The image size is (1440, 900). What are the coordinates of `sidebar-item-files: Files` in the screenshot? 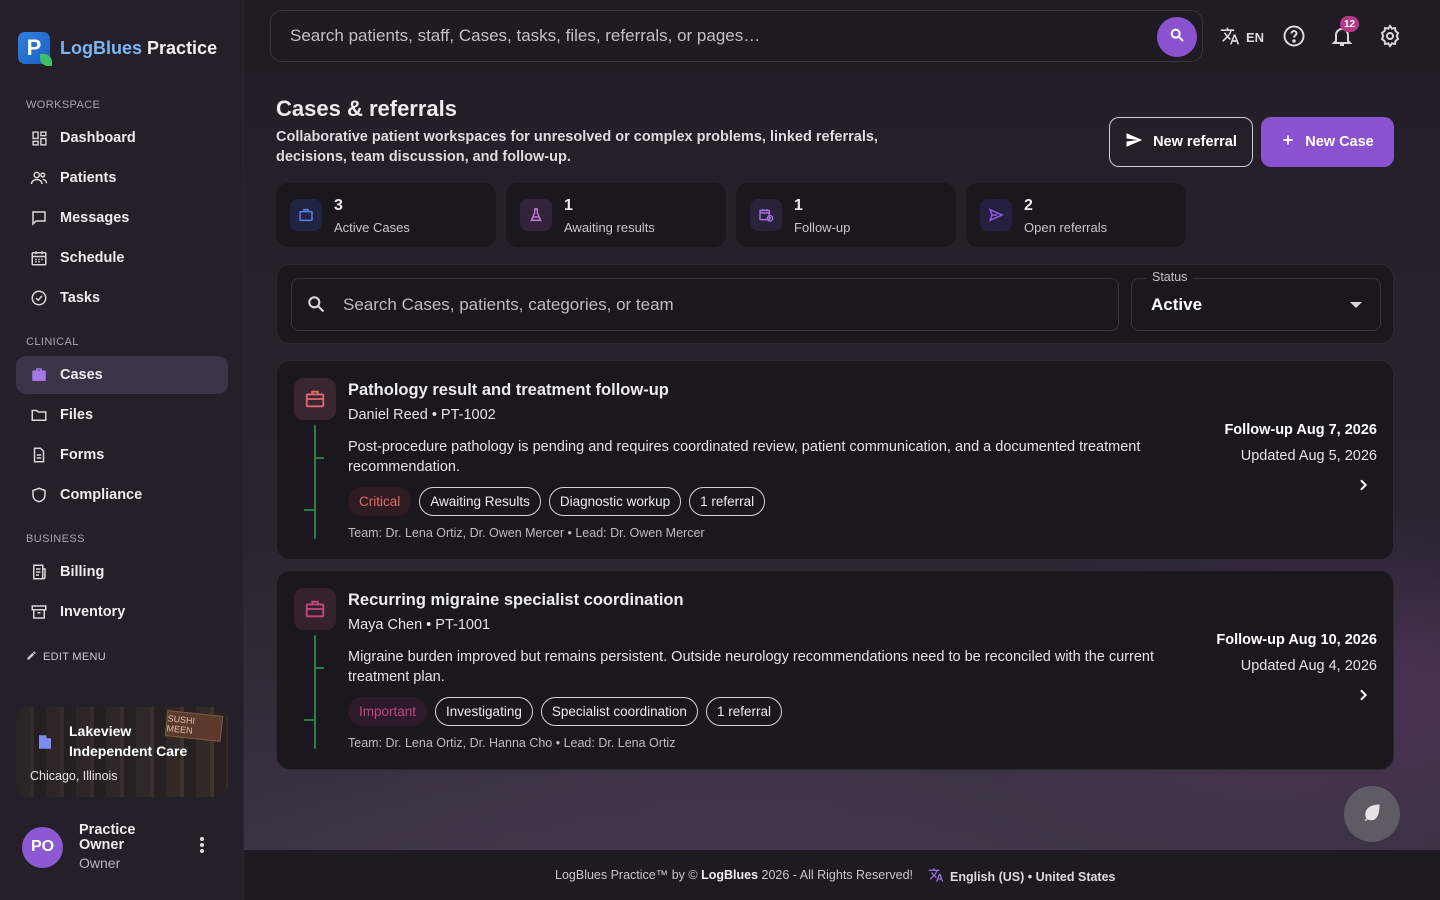 It's located at (122, 415).